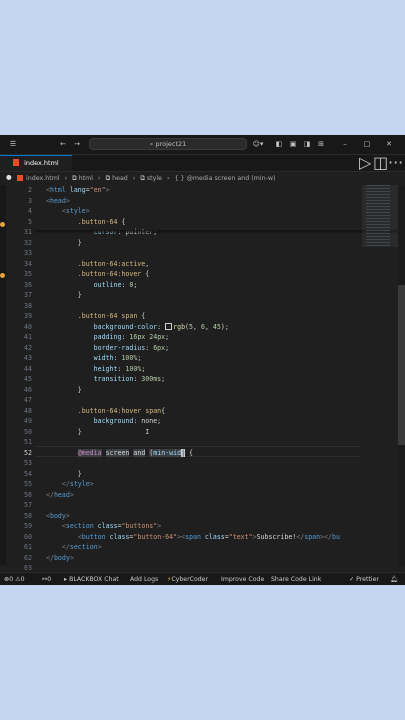 Image resolution: width=405 pixels, height=720 pixels. I want to click on line-number: 41, so click(28, 337).